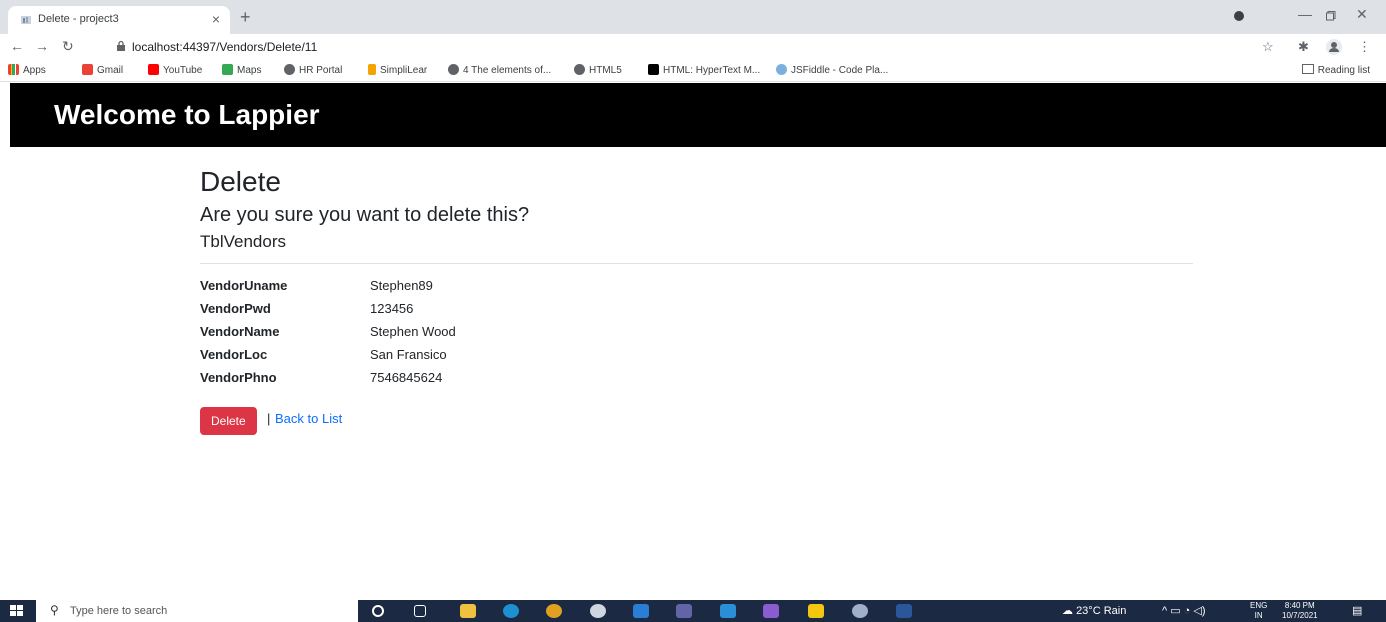 The height and width of the screenshot is (622, 1386). What do you see at coordinates (27, 70) in the screenshot?
I see `bookmark-apps: Apps` at bounding box center [27, 70].